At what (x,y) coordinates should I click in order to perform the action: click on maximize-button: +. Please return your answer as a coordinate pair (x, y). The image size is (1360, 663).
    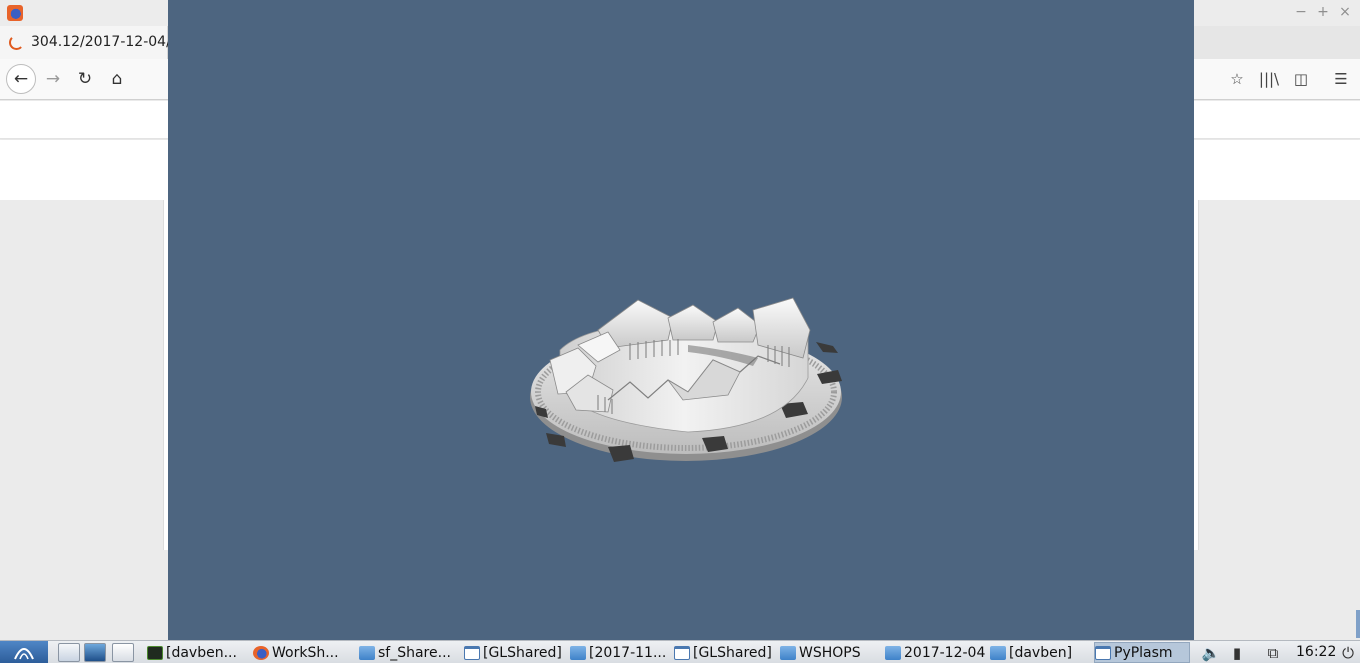
    Looking at the image, I should click on (1323, 12).